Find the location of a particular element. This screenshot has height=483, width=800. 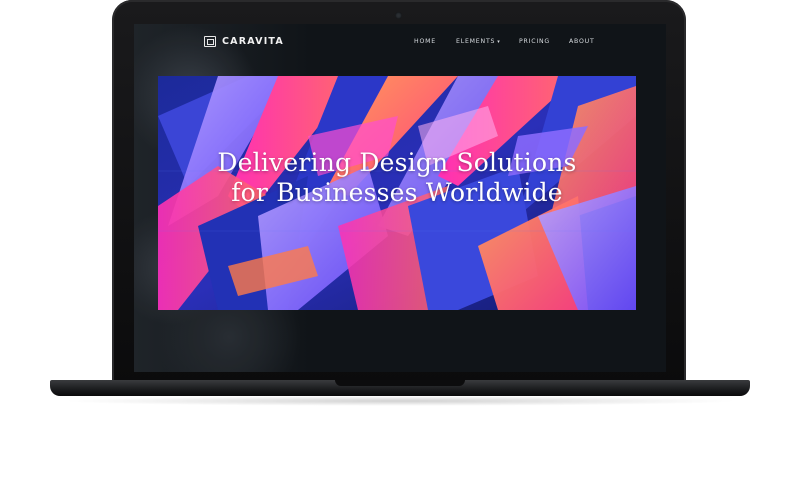

nav-home: HOME is located at coordinates (425, 41).